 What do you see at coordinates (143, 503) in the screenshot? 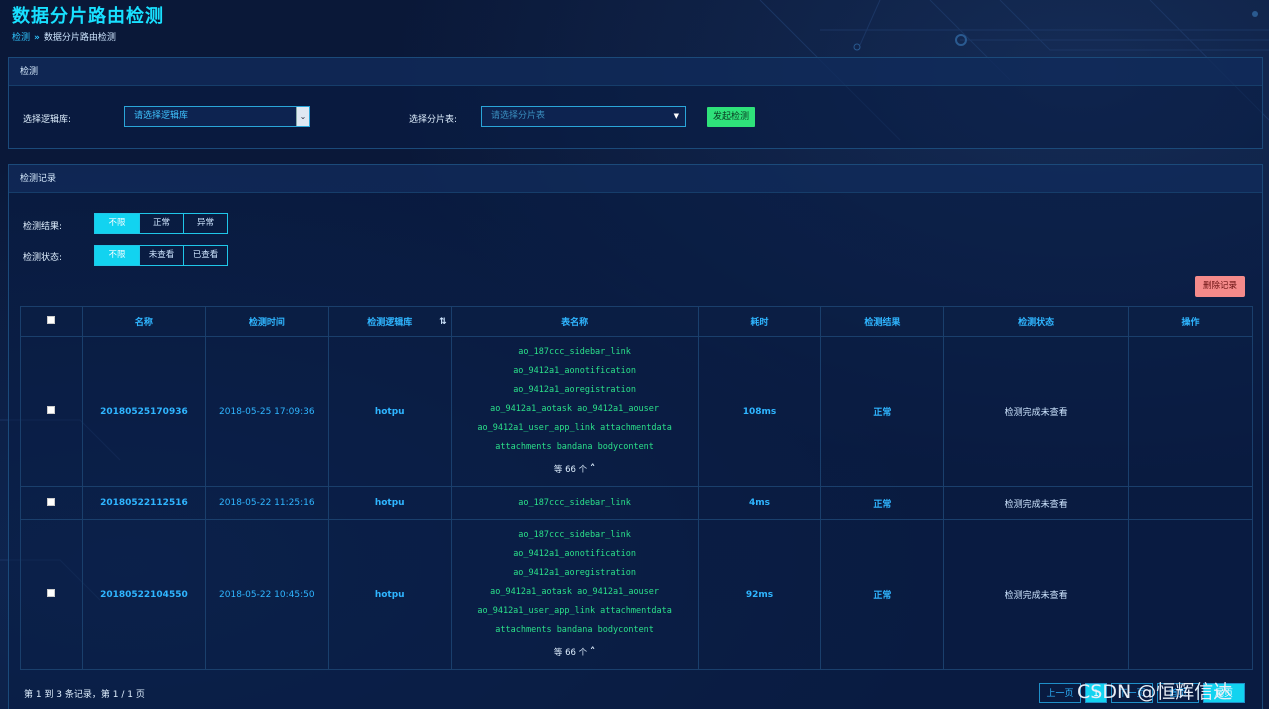
I see `row-name: 20180522112516` at bounding box center [143, 503].